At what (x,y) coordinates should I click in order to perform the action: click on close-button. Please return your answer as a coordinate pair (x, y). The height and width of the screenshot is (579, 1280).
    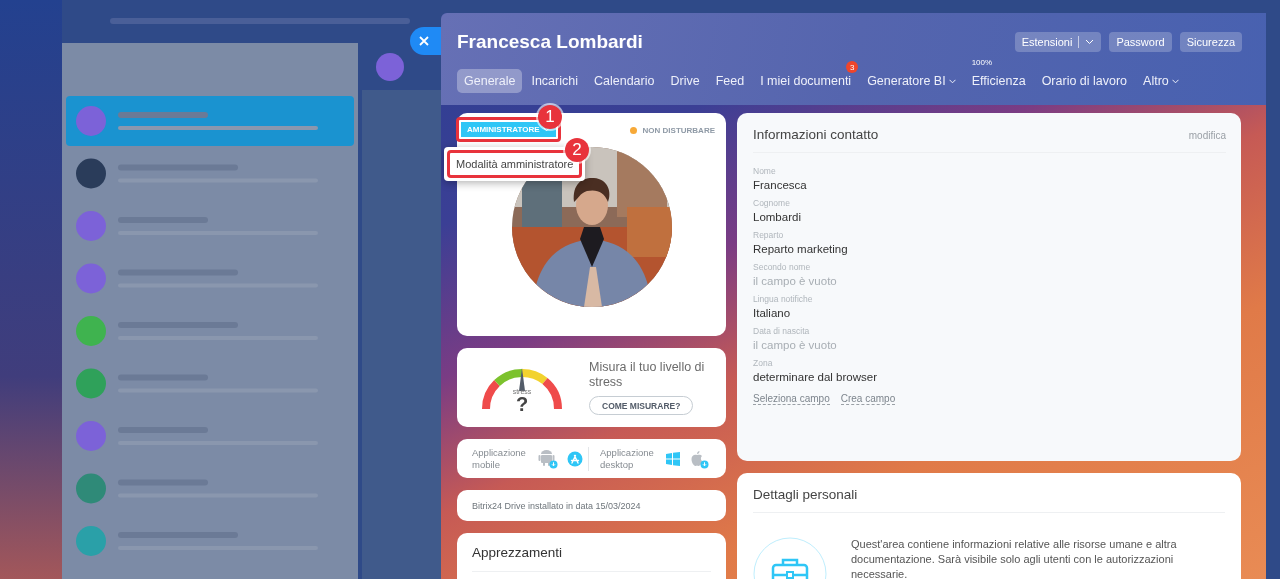
    Looking at the image, I should click on (425, 41).